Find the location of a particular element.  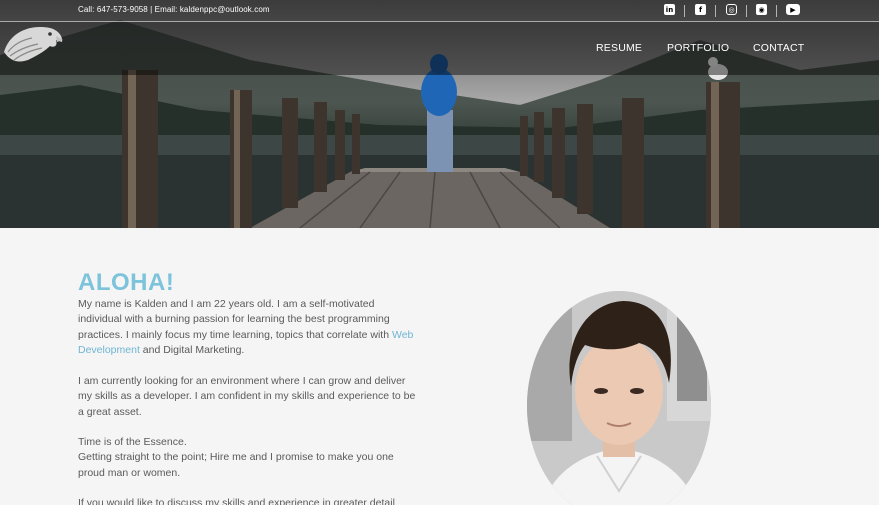

nav-contact: CONTACT is located at coordinates (778, 48).